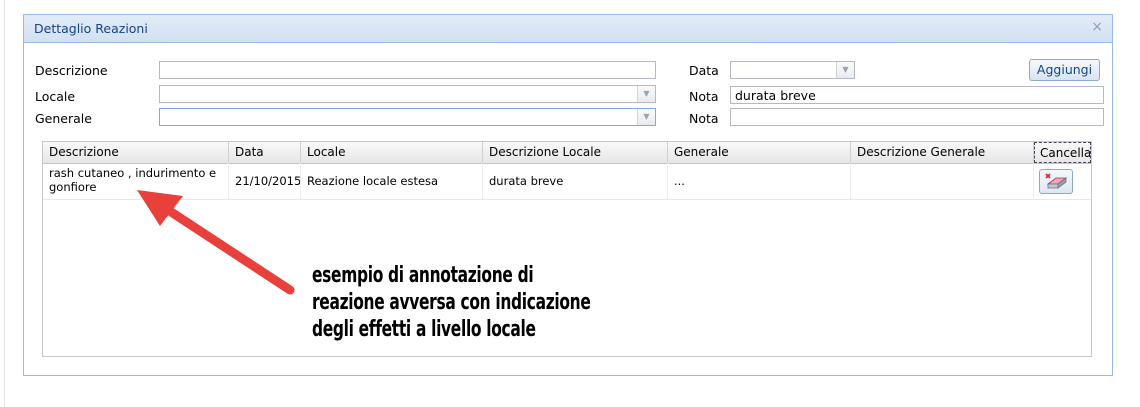 This screenshot has width=1140, height=407. Describe the element at coordinates (424, 329) in the screenshot. I see `annotation-line-3: degli effetti a livello locale` at that location.